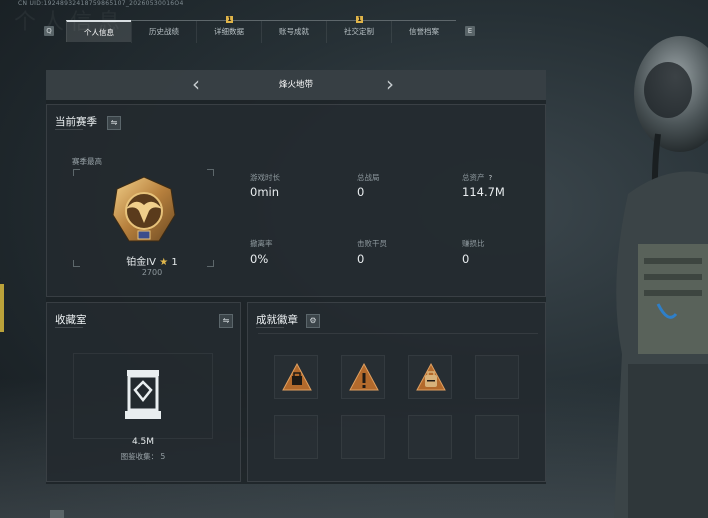  What do you see at coordinates (479, 177) in the screenshot?
I see `stat-label-total-assets: 总资产?` at bounding box center [479, 177].